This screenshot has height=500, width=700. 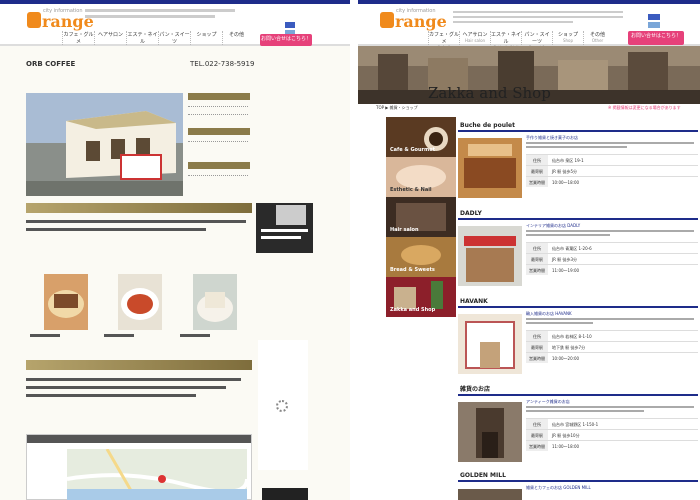 I want to click on notice-text: ※ 掲載情報は変更になる場合があります, so click(x=644, y=107).